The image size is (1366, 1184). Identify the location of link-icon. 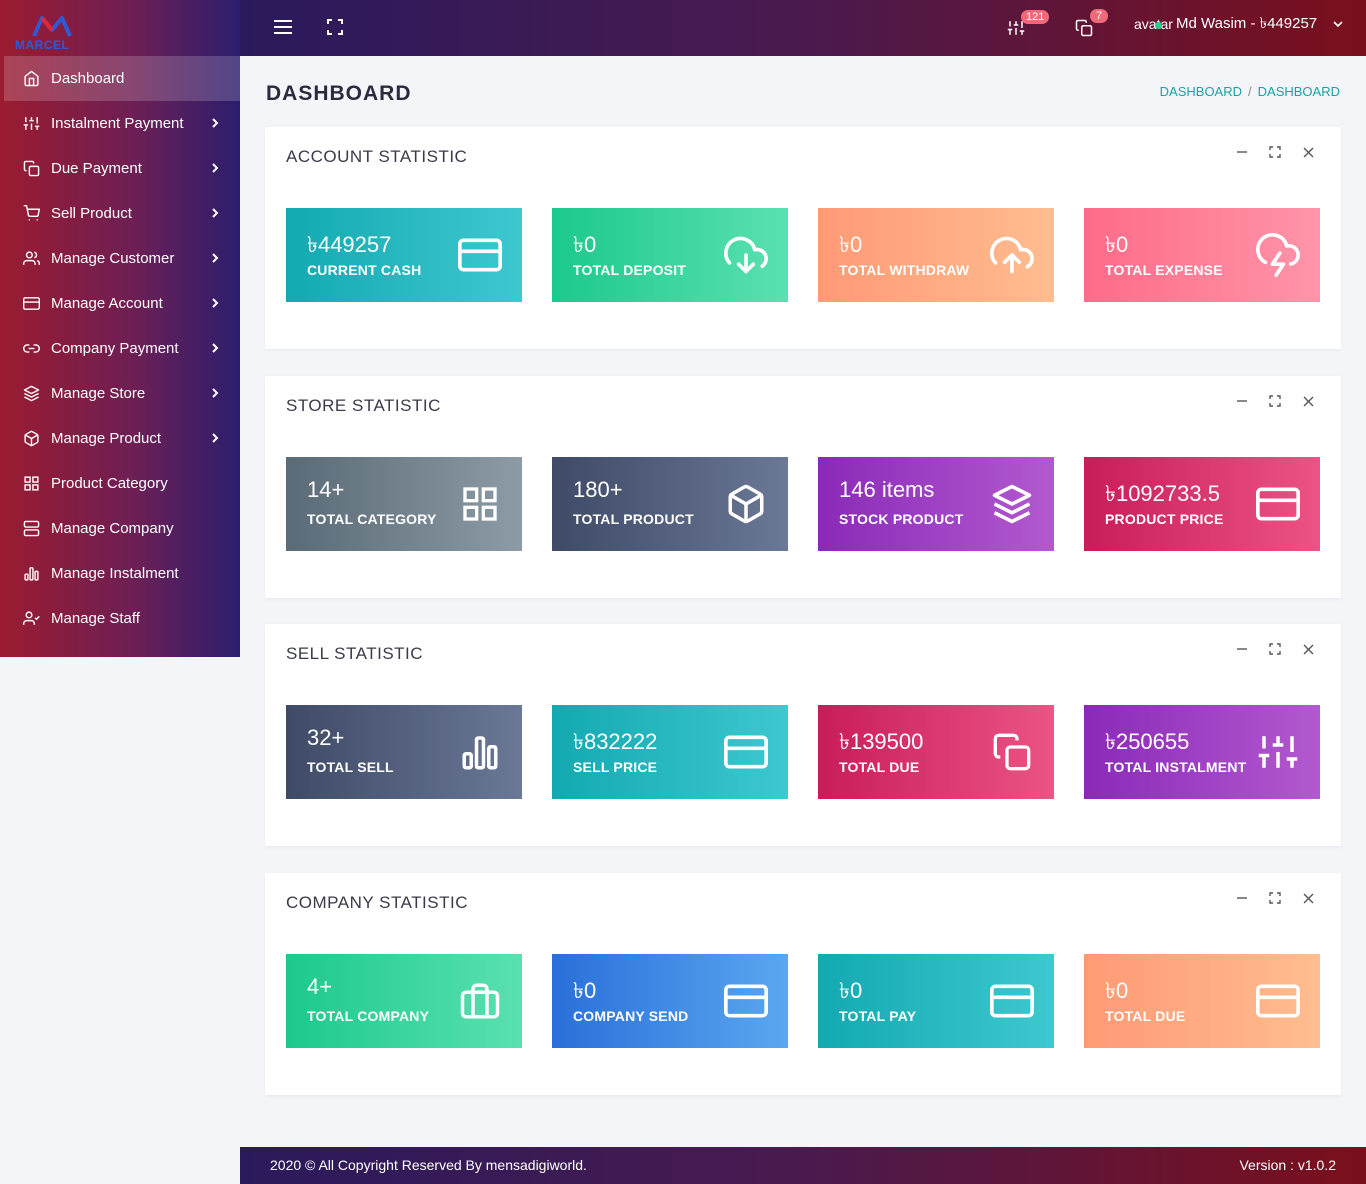
(31, 349).